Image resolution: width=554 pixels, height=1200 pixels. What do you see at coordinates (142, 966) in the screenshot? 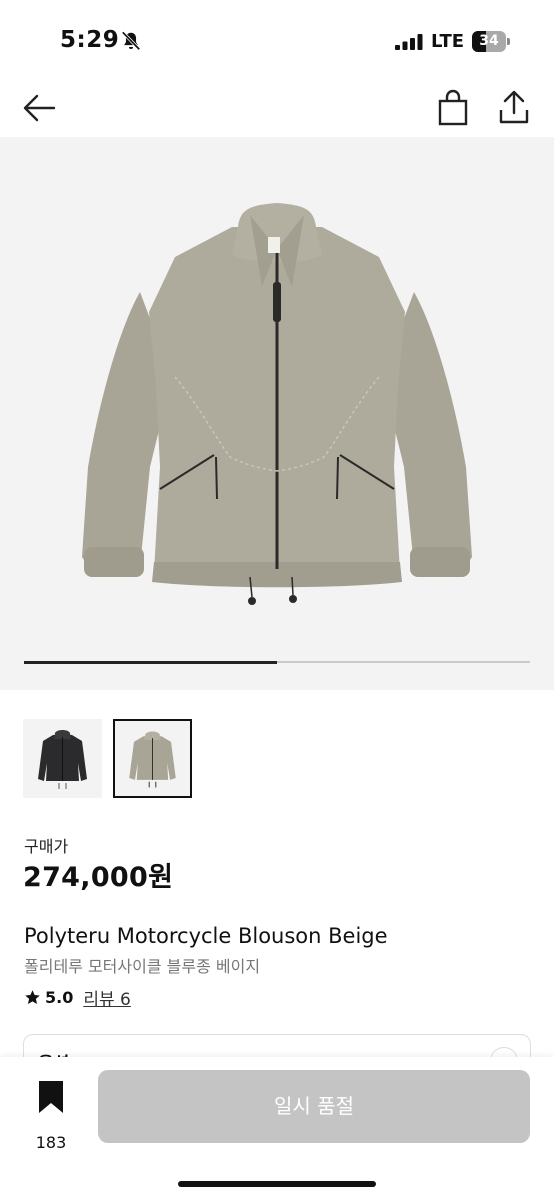
I see `product-subname: 폴리테루 모터사이클 블루종 베이지` at bounding box center [142, 966].